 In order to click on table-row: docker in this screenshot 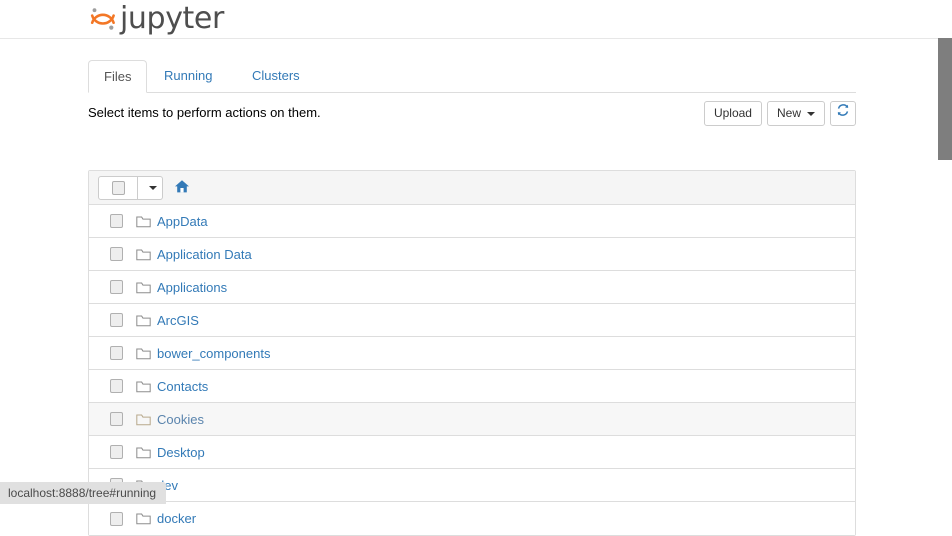, I will do `click(472, 518)`.